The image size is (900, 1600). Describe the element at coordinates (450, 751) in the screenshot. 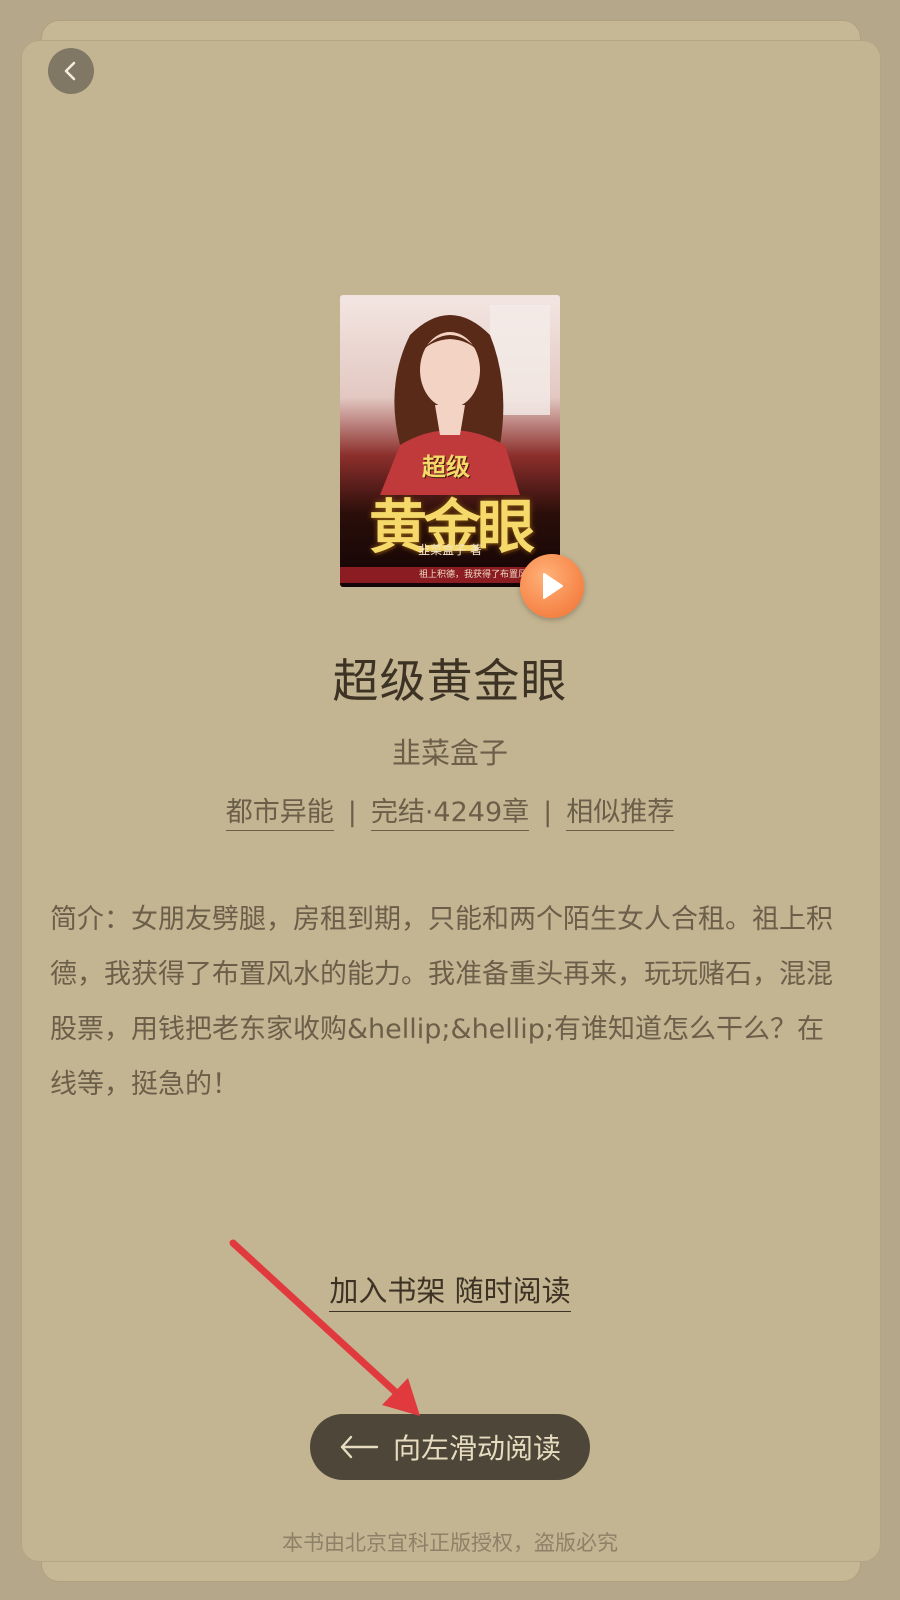

I see `book-author: 韭菜盒子` at that location.